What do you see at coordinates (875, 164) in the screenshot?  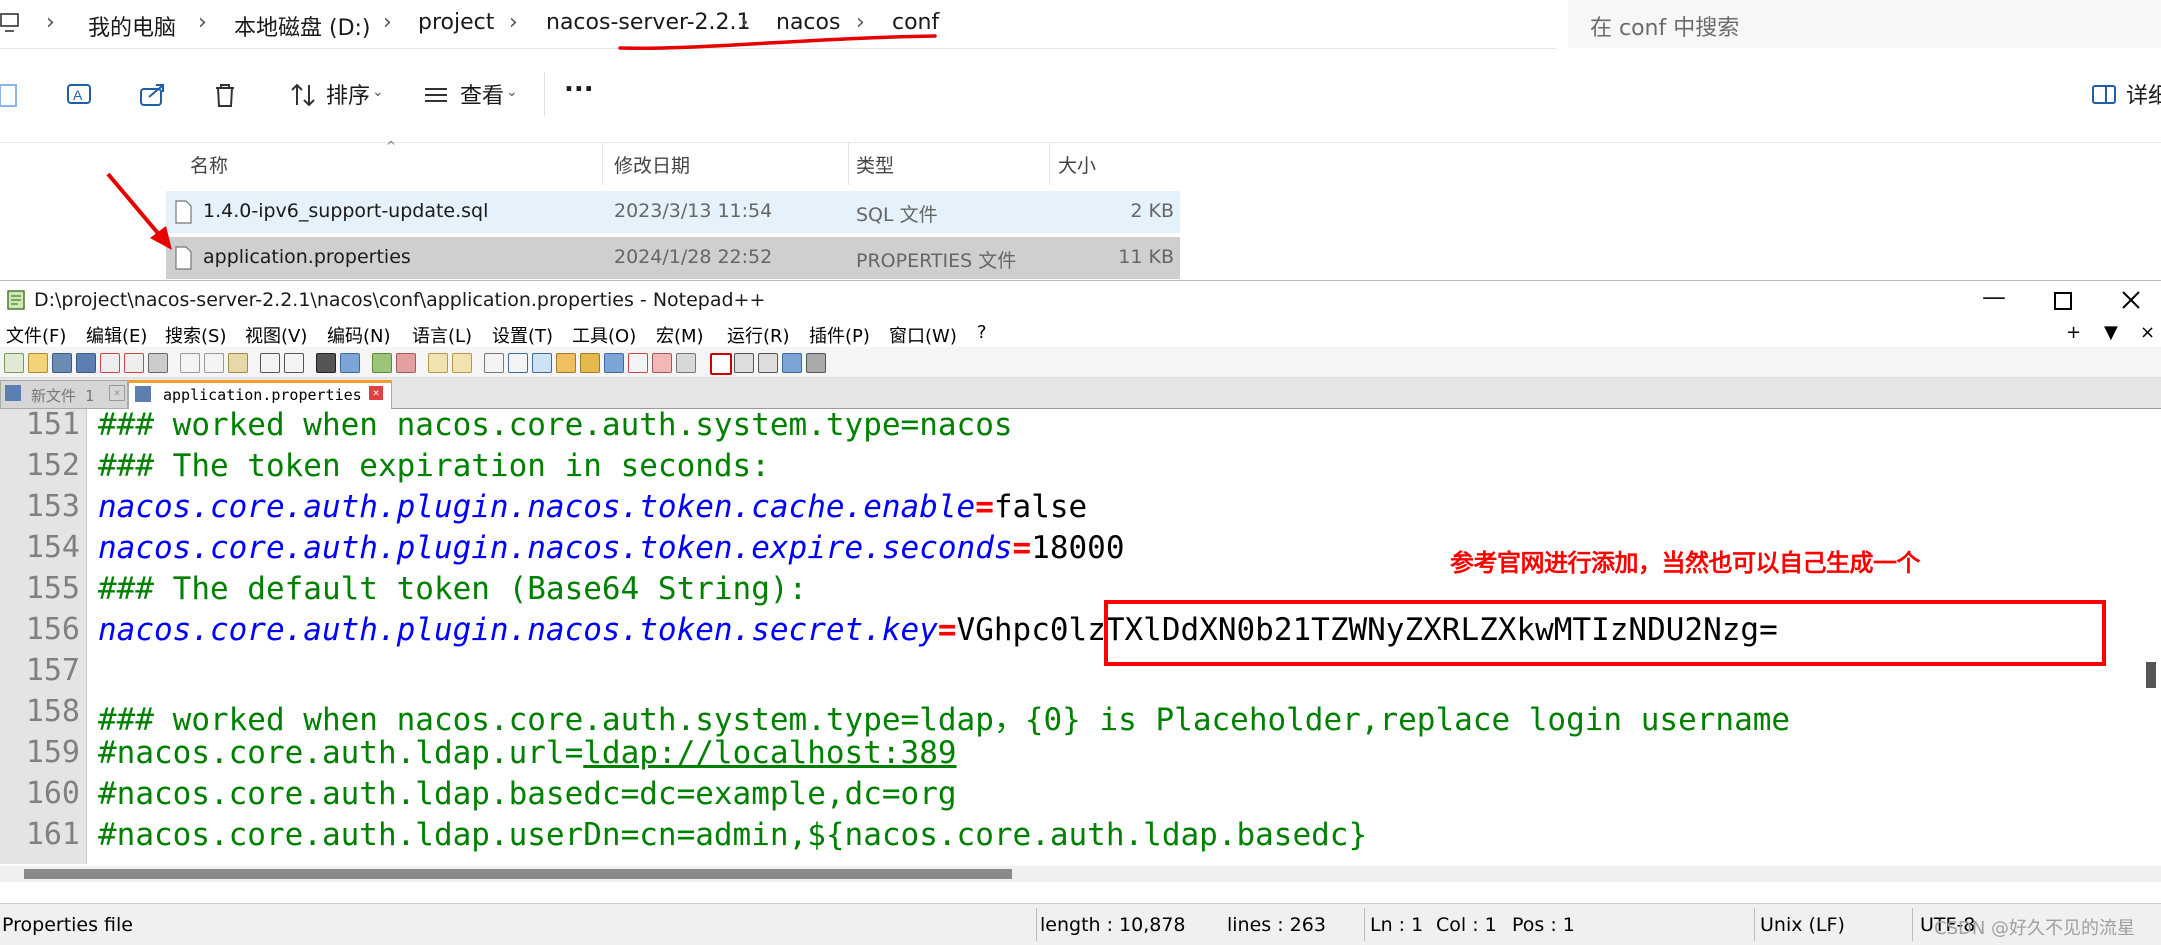 I see `column-header-type: 类型` at bounding box center [875, 164].